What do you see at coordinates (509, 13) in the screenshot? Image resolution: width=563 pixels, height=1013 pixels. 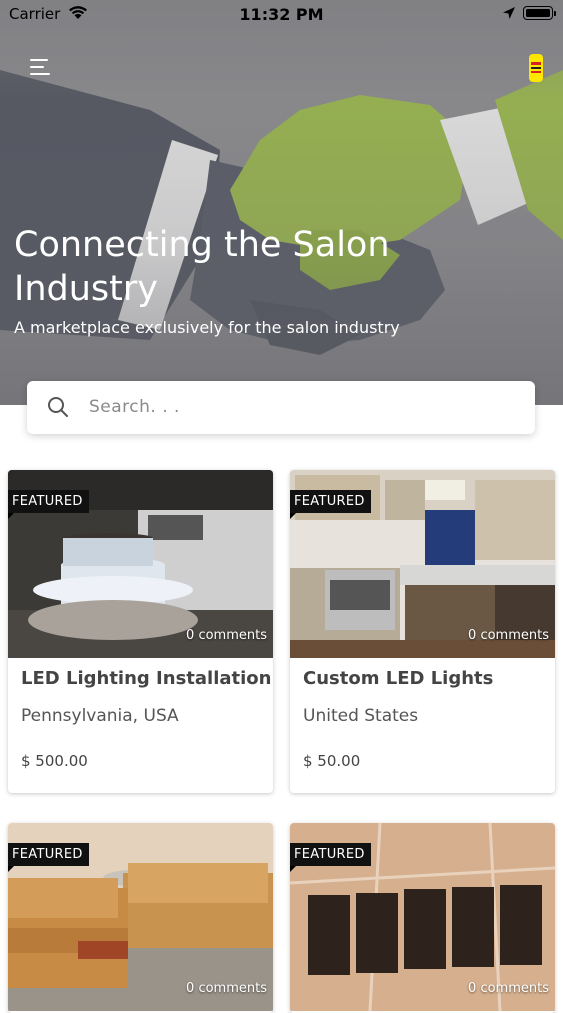 I see `location-arrow-icon` at bounding box center [509, 13].